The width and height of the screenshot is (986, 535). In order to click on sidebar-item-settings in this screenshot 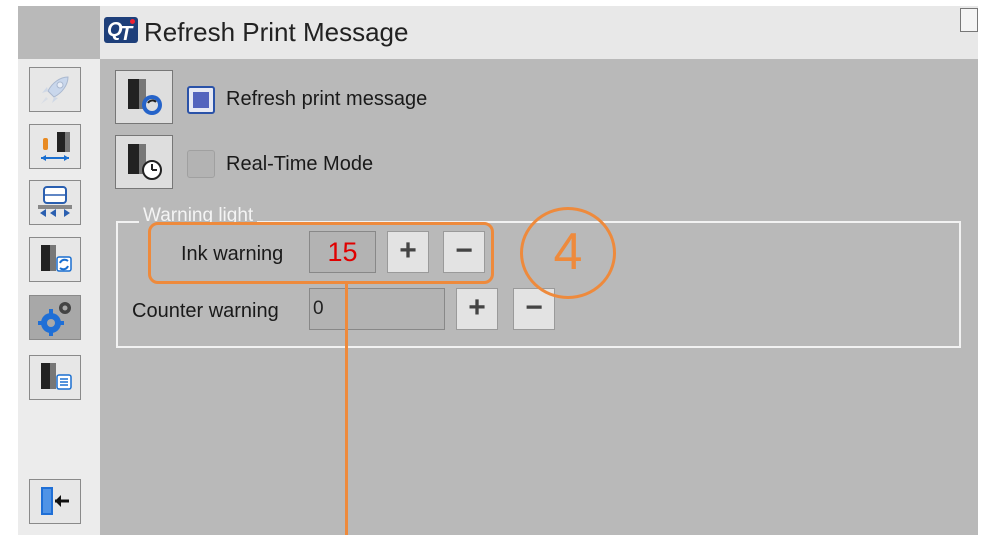, I will do `click(55, 317)`.